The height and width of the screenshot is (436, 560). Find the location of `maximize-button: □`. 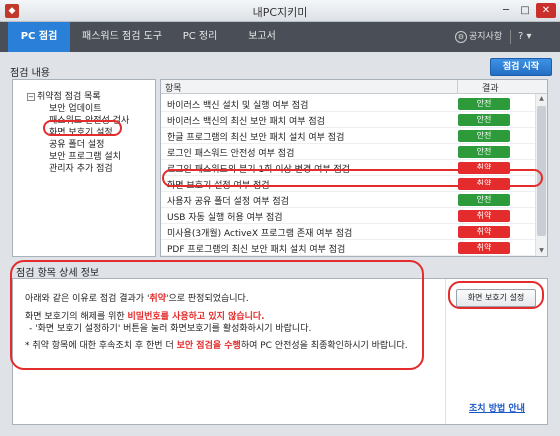

maximize-button: □ is located at coordinates (525, 10).